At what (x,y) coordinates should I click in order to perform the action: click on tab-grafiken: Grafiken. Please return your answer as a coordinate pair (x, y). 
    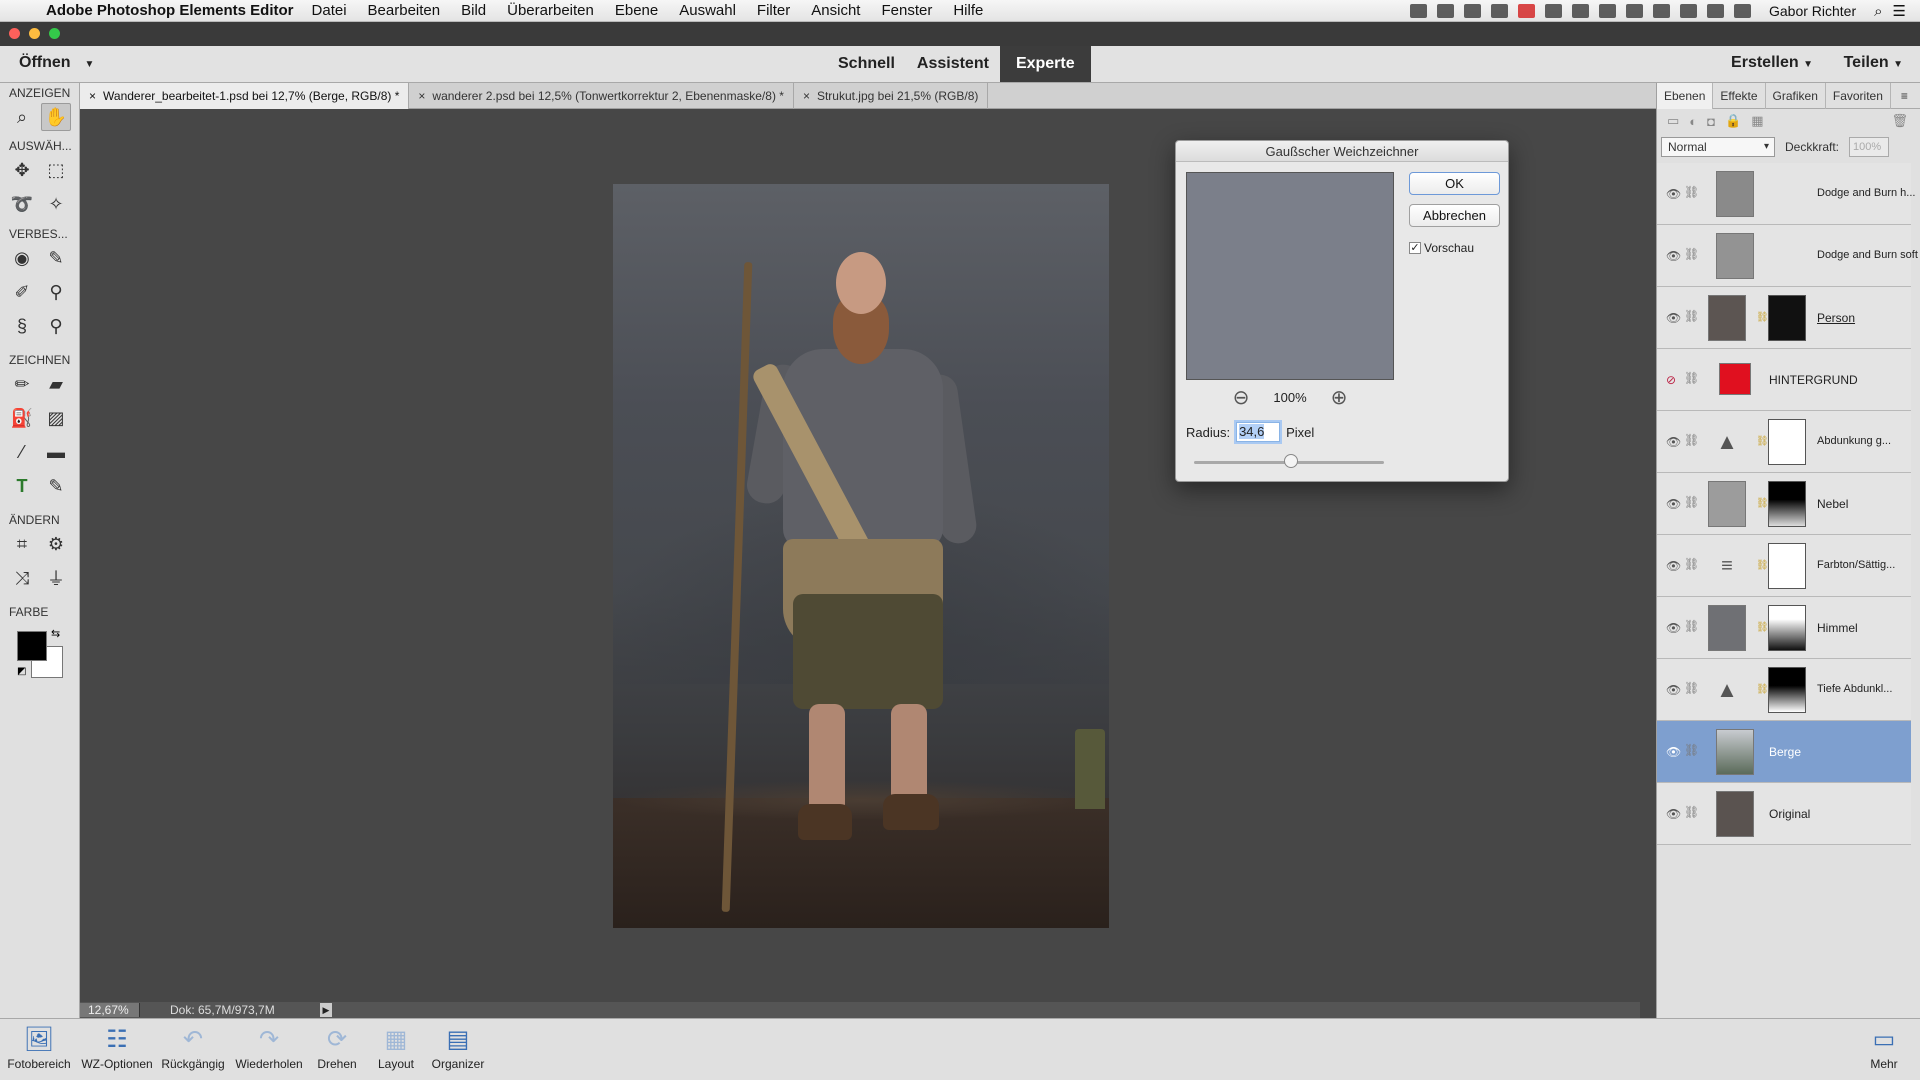
    Looking at the image, I should click on (1796, 95).